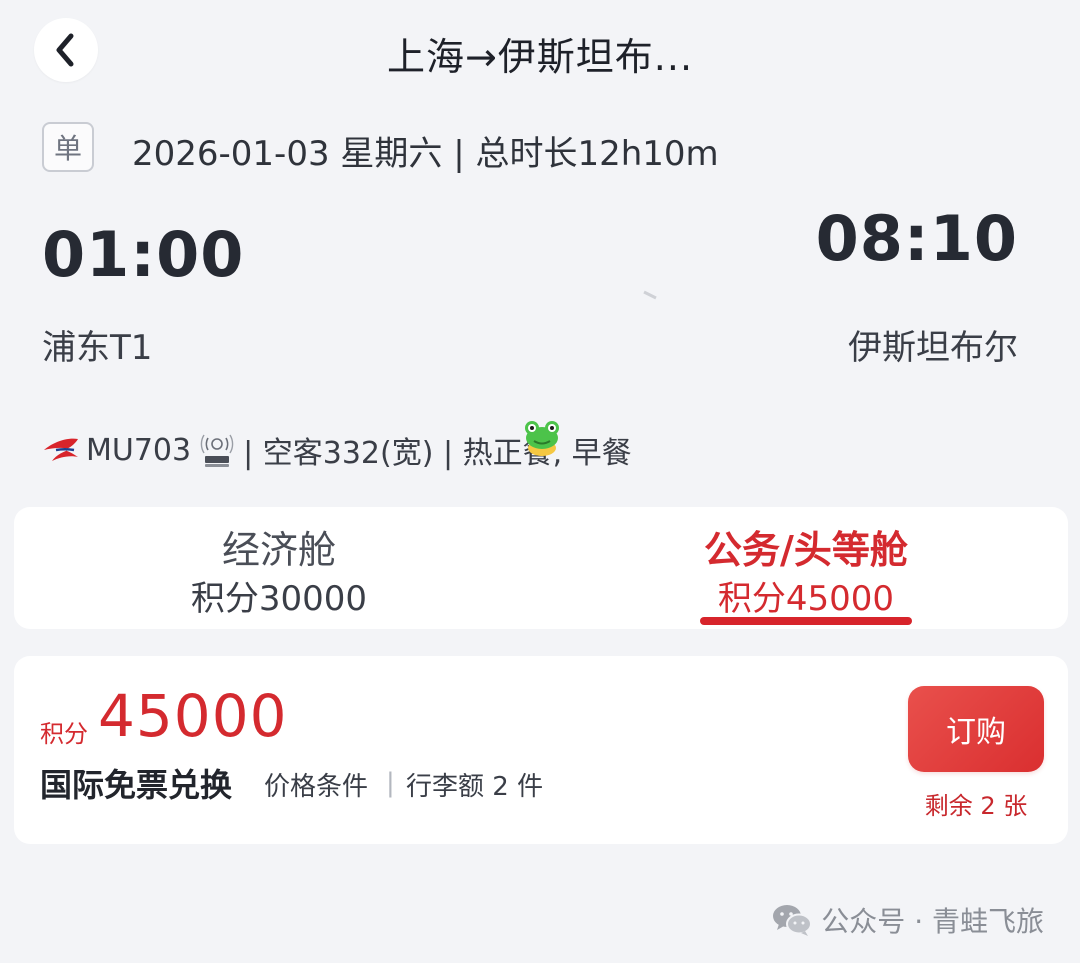 The image size is (1080, 963). What do you see at coordinates (68, 147) in the screenshot?
I see `one-way-badge: 单` at bounding box center [68, 147].